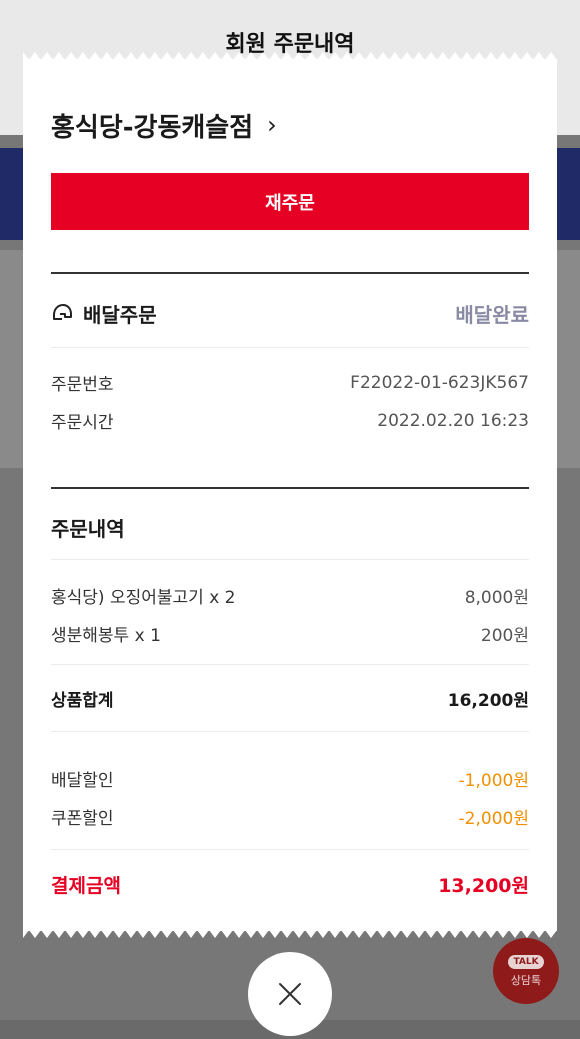 The image size is (580, 1039). Describe the element at coordinates (290, 884) in the screenshot. I see `payment-total-row: 결제금액 13,200원` at that location.